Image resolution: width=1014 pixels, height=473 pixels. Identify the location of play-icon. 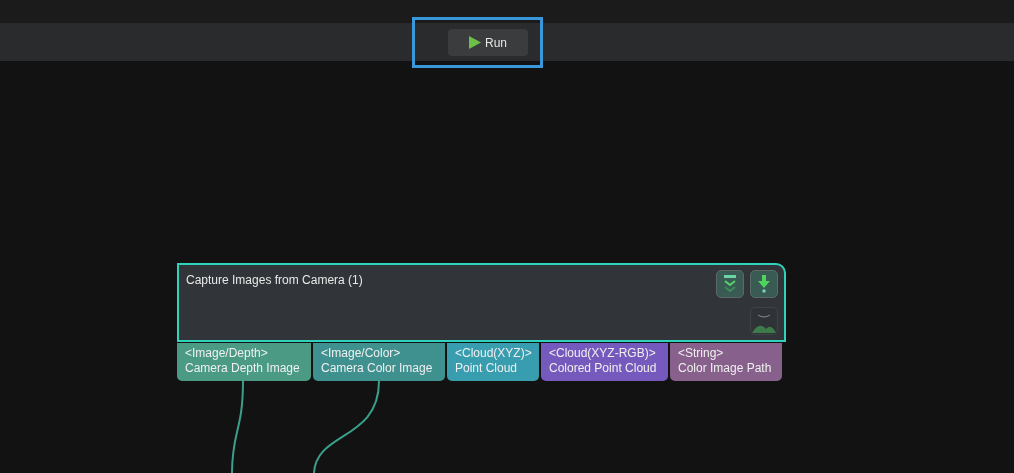
(475, 42).